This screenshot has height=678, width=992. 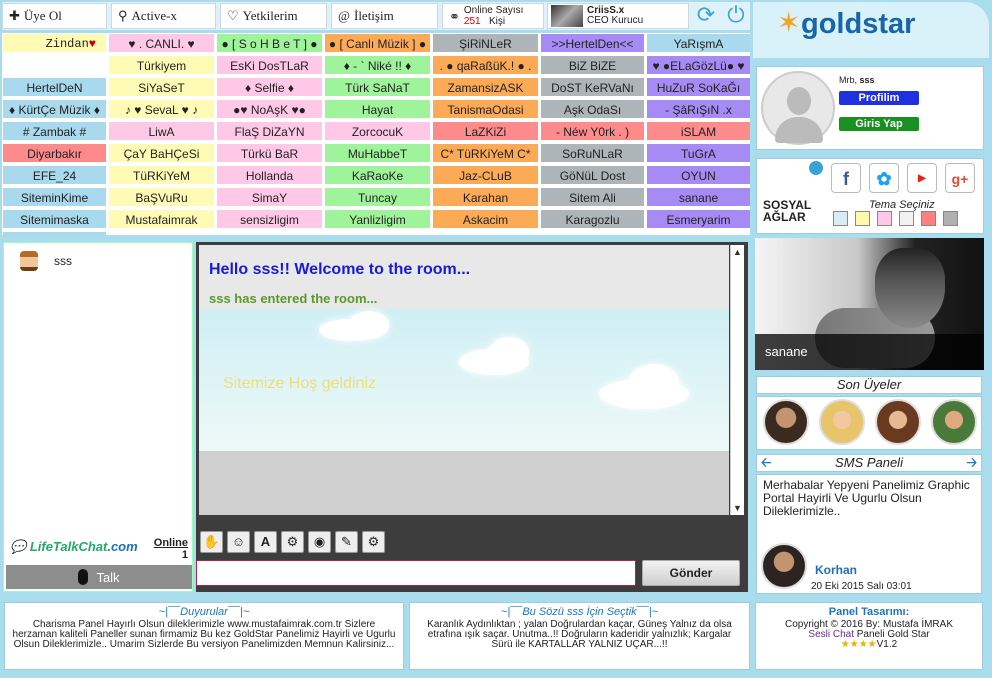 I want to click on room-item: OYUN, so click(x=698, y=175).